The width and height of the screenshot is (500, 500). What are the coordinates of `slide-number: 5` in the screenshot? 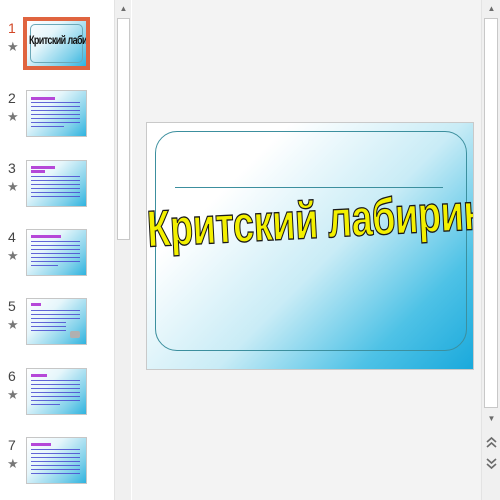 It's located at (12, 306).